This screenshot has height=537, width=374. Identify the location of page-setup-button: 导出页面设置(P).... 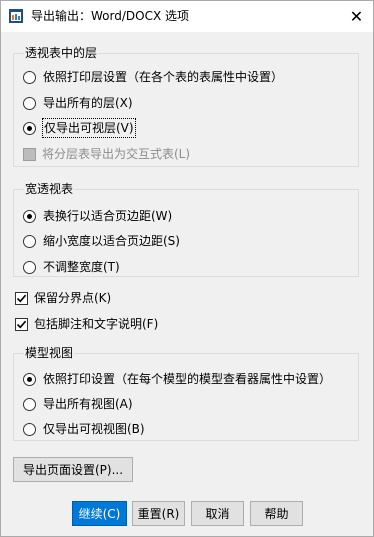
(73, 469).